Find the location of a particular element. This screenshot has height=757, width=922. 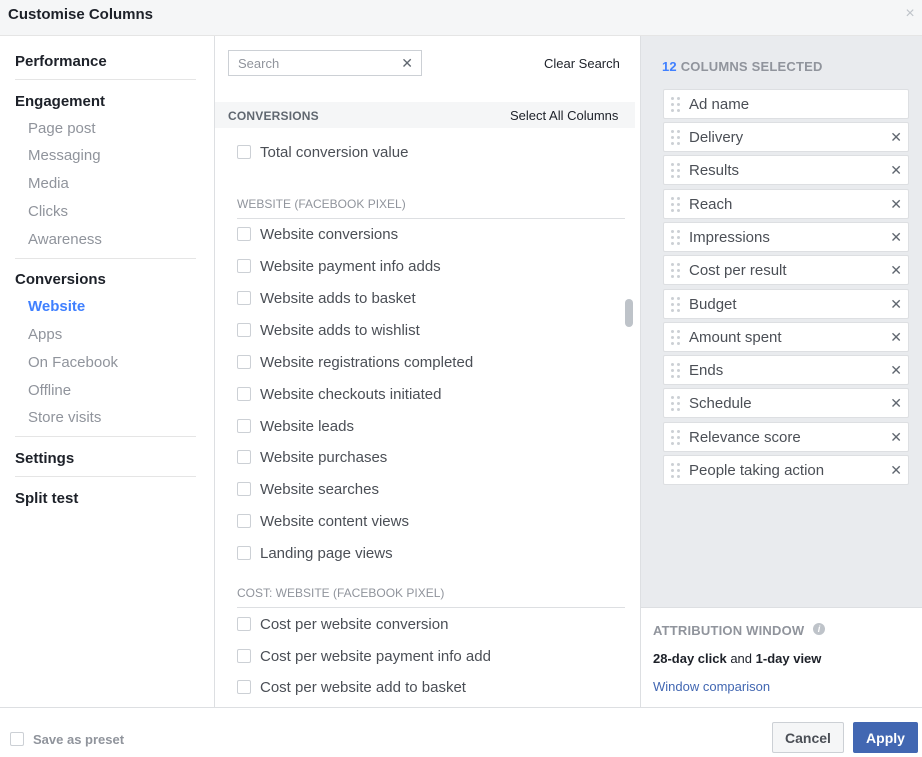

column-label: Ends is located at coordinates (706, 370).